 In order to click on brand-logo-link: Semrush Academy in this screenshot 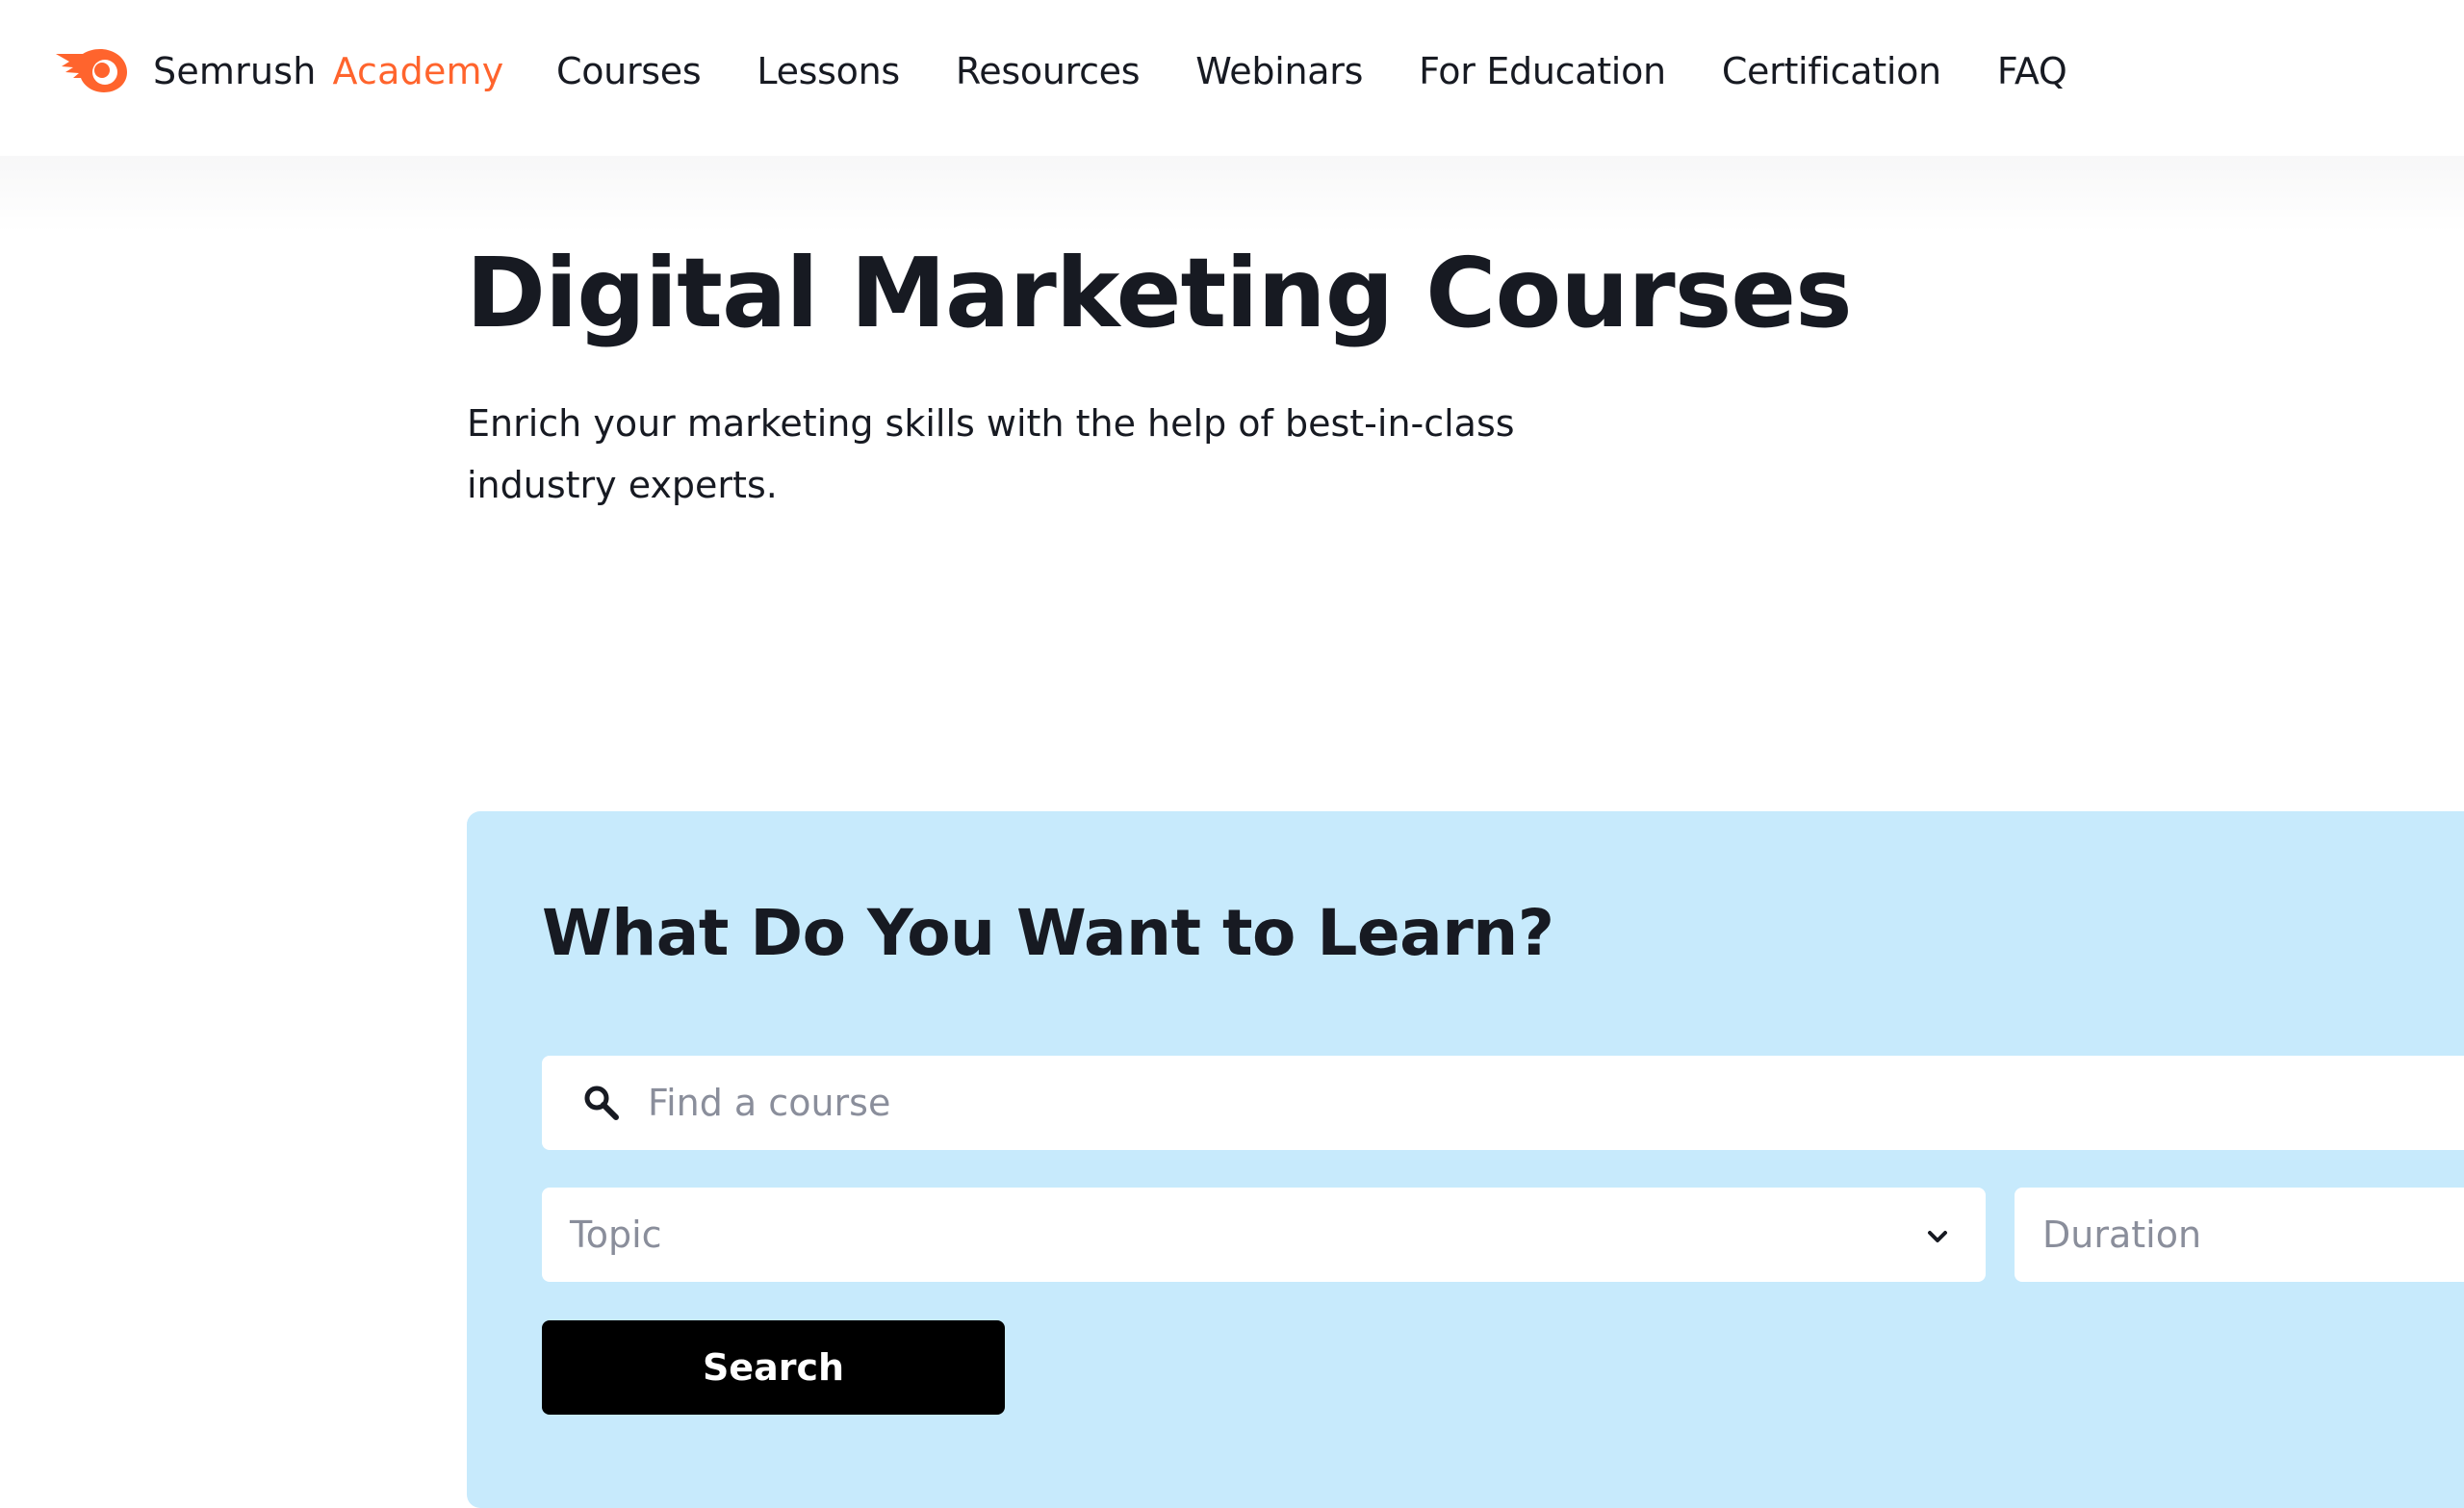, I will do `click(278, 71)`.